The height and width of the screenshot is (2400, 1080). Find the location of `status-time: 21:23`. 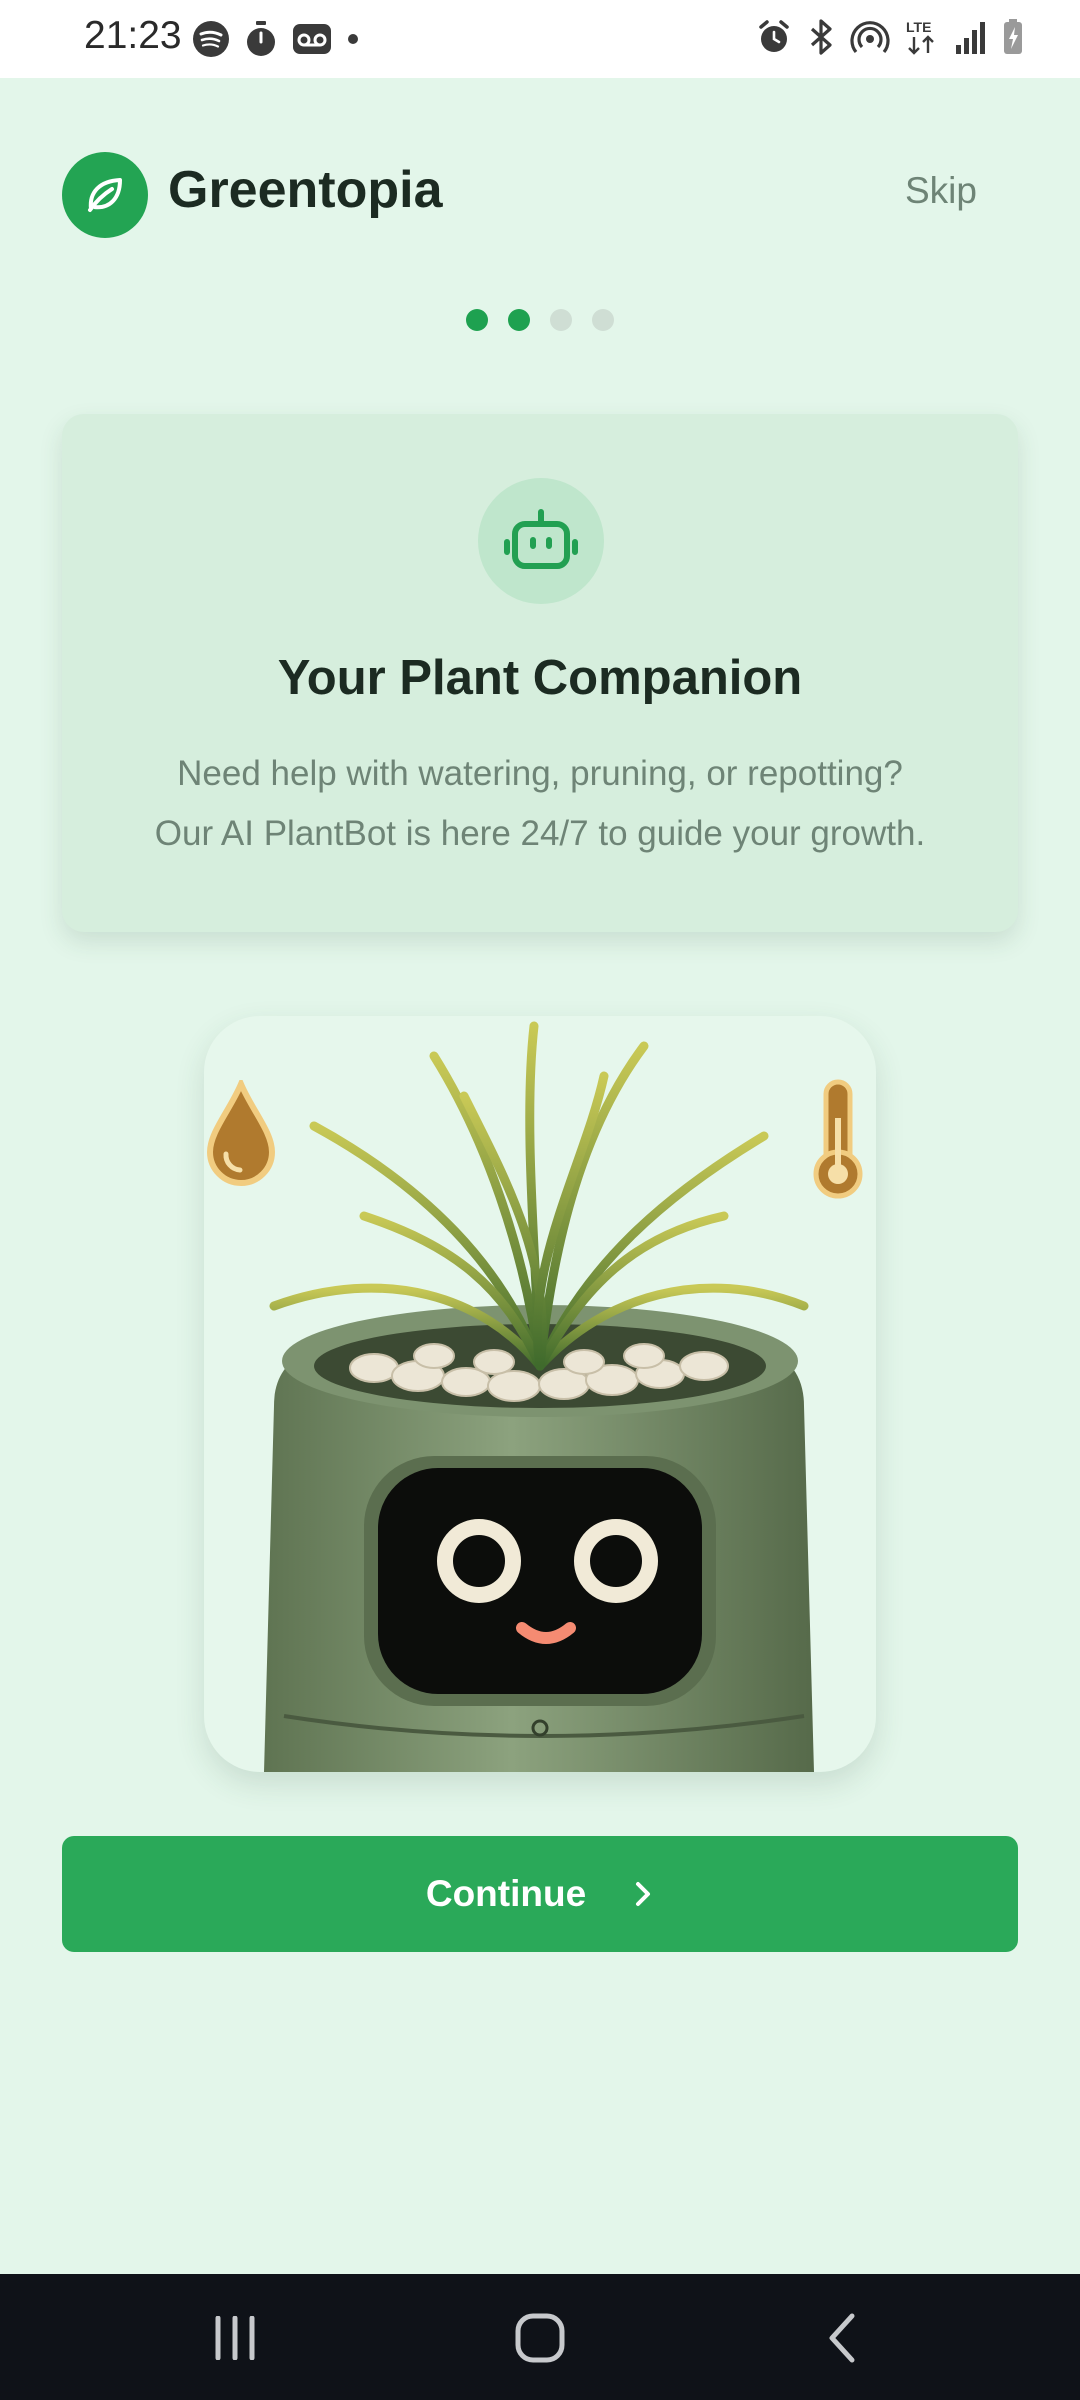

status-time: 21:23 is located at coordinates (133, 35).